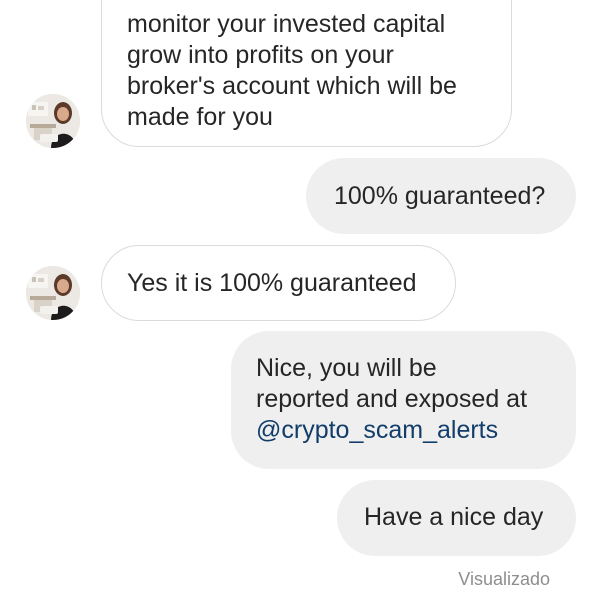 The width and height of the screenshot is (600, 600). I want to click on message-text-line: reported and exposed at, so click(392, 399).